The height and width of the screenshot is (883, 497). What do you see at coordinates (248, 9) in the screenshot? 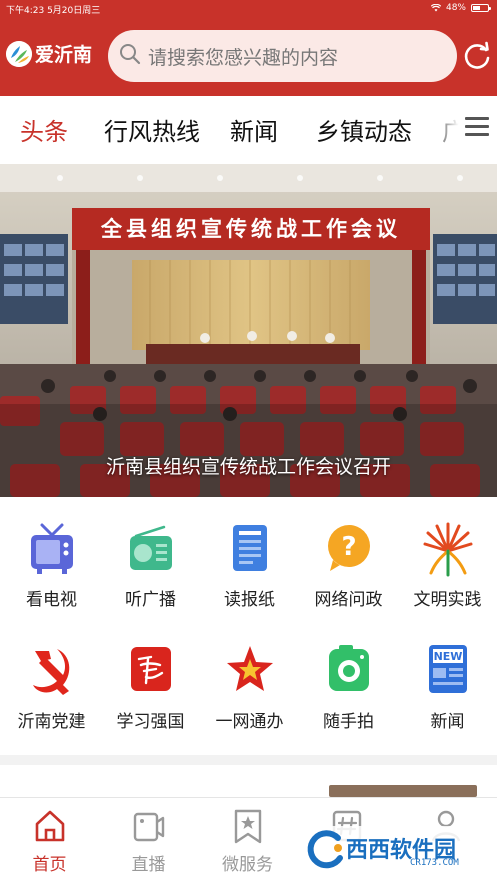
I see `status-bar: 下午4:23 5月20日周三 48%` at bounding box center [248, 9].